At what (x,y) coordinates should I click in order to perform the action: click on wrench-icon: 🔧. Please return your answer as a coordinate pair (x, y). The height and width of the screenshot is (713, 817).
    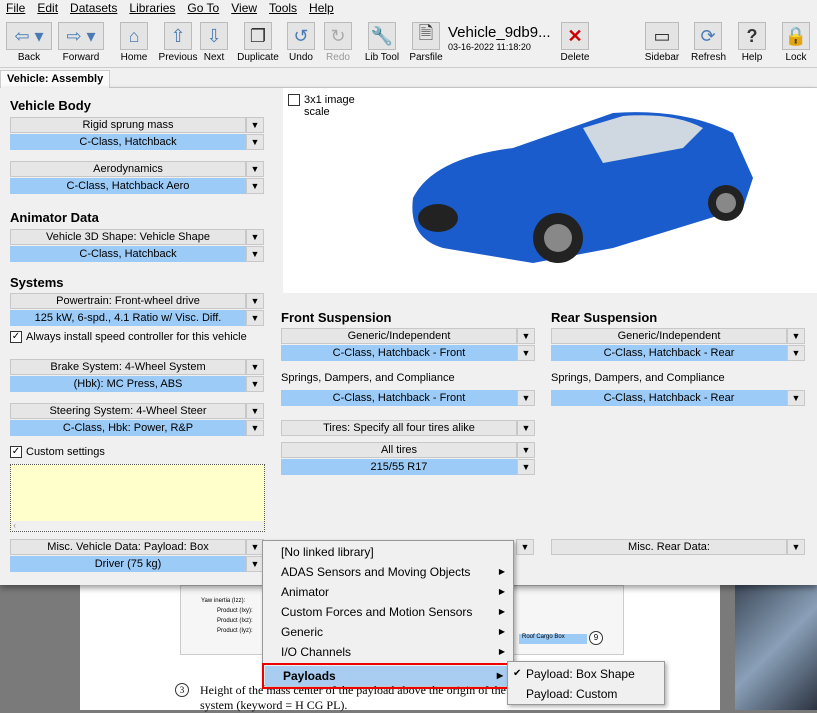
    Looking at the image, I should click on (382, 36).